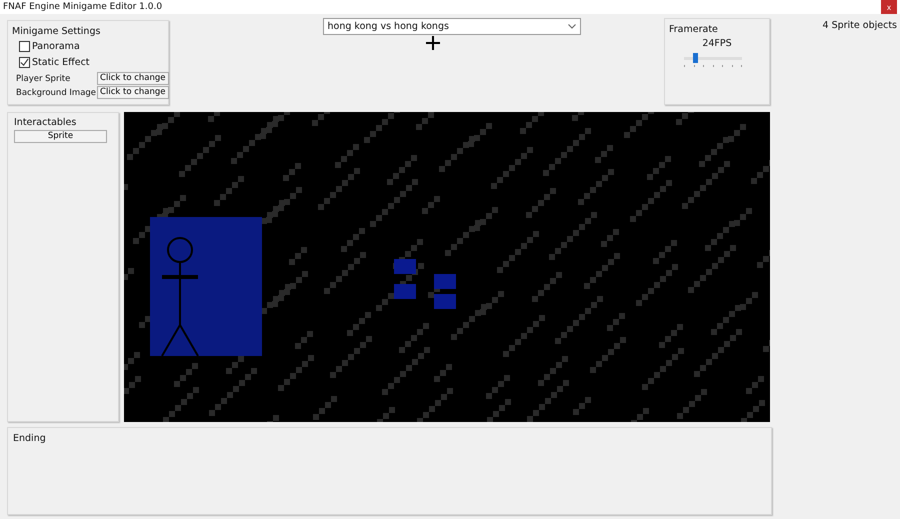  I want to click on field-label: Player Sprite, so click(44, 79).